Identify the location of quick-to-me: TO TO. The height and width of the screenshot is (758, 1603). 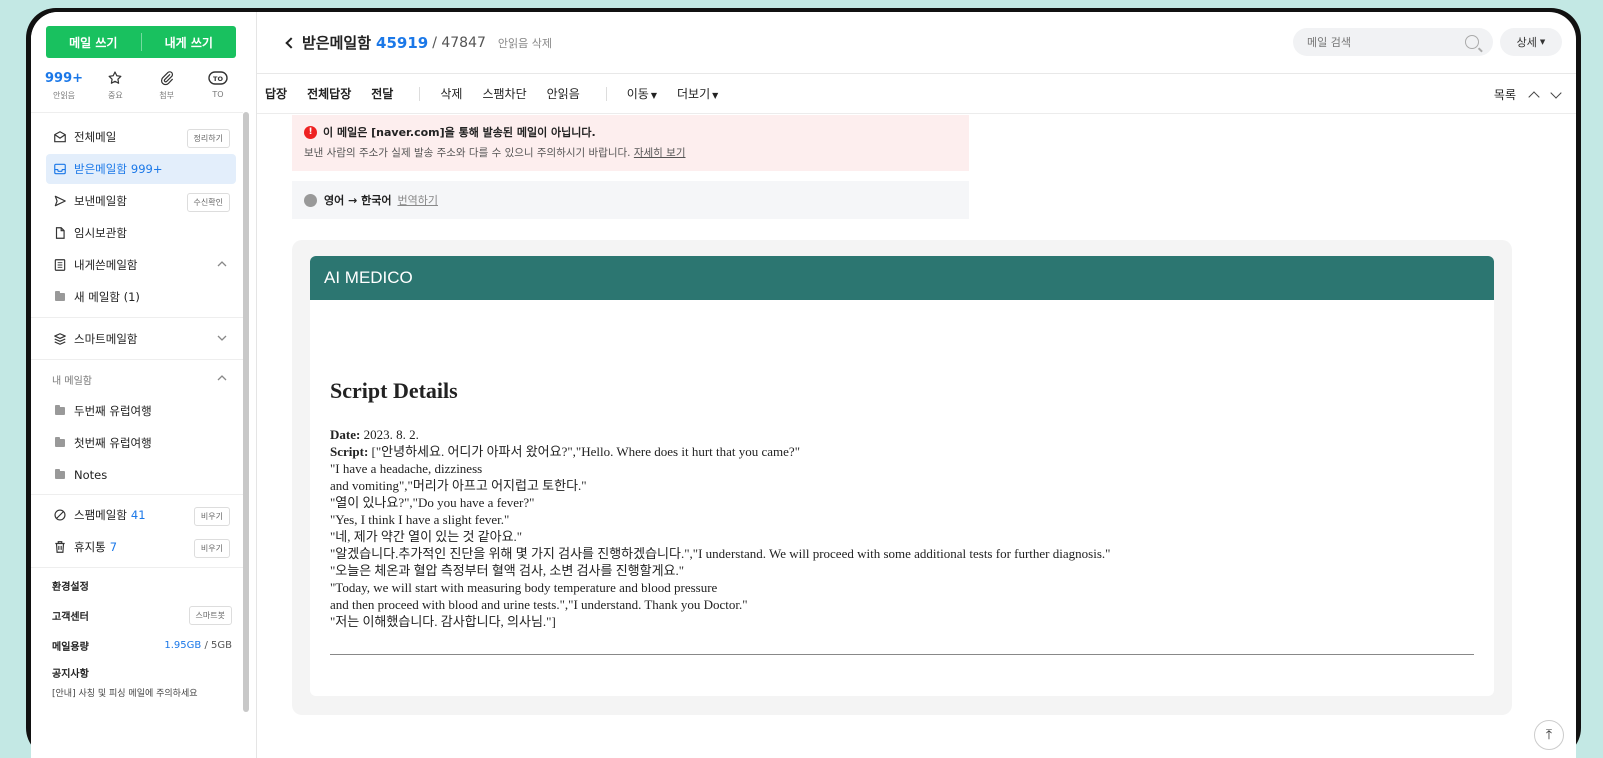
(218, 85).